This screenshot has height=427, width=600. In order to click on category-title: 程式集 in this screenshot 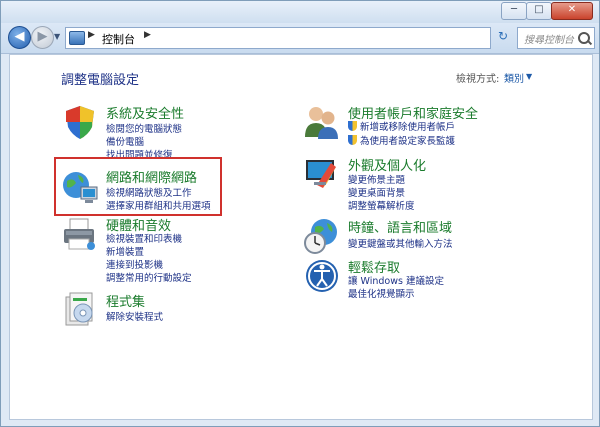, I will do `click(125, 300)`.